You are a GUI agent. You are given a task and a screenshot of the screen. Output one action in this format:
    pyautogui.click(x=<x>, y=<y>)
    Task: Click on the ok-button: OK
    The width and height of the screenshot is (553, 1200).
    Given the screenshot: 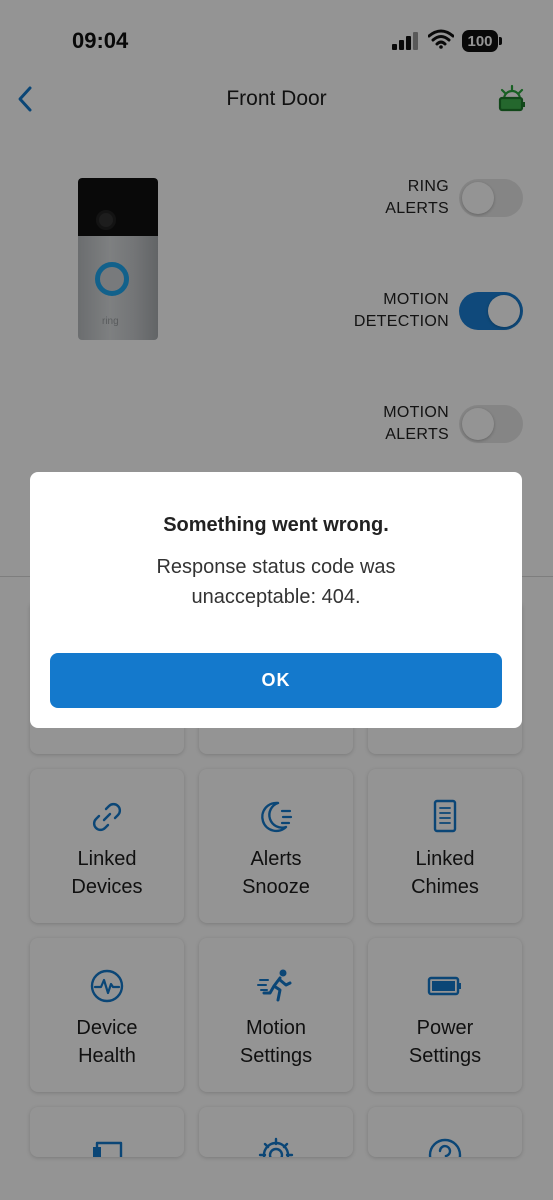 What is the action you would take?
    pyautogui.click(x=276, y=680)
    